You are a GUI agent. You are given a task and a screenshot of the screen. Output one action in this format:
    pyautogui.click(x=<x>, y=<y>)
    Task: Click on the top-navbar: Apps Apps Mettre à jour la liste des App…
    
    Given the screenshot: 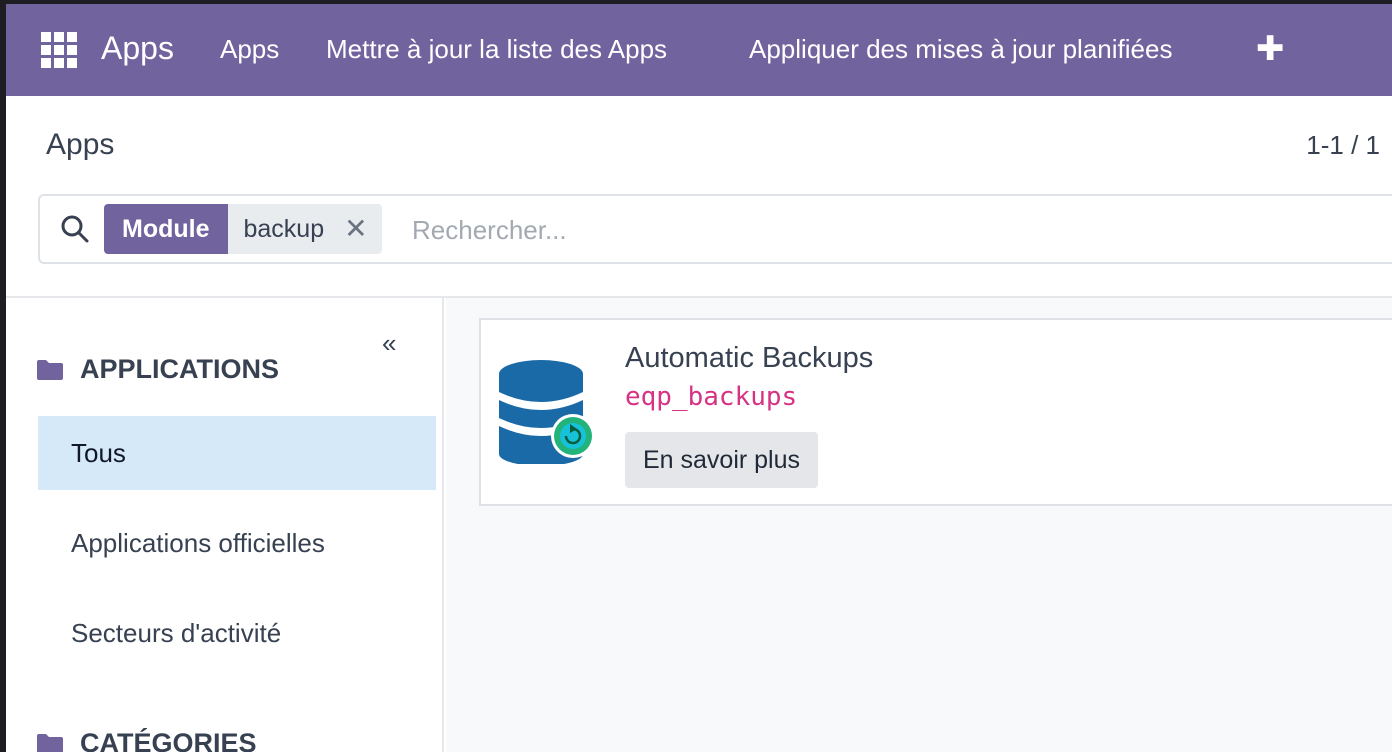 What is the action you would take?
    pyautogui.click(x=699, y=50)
    